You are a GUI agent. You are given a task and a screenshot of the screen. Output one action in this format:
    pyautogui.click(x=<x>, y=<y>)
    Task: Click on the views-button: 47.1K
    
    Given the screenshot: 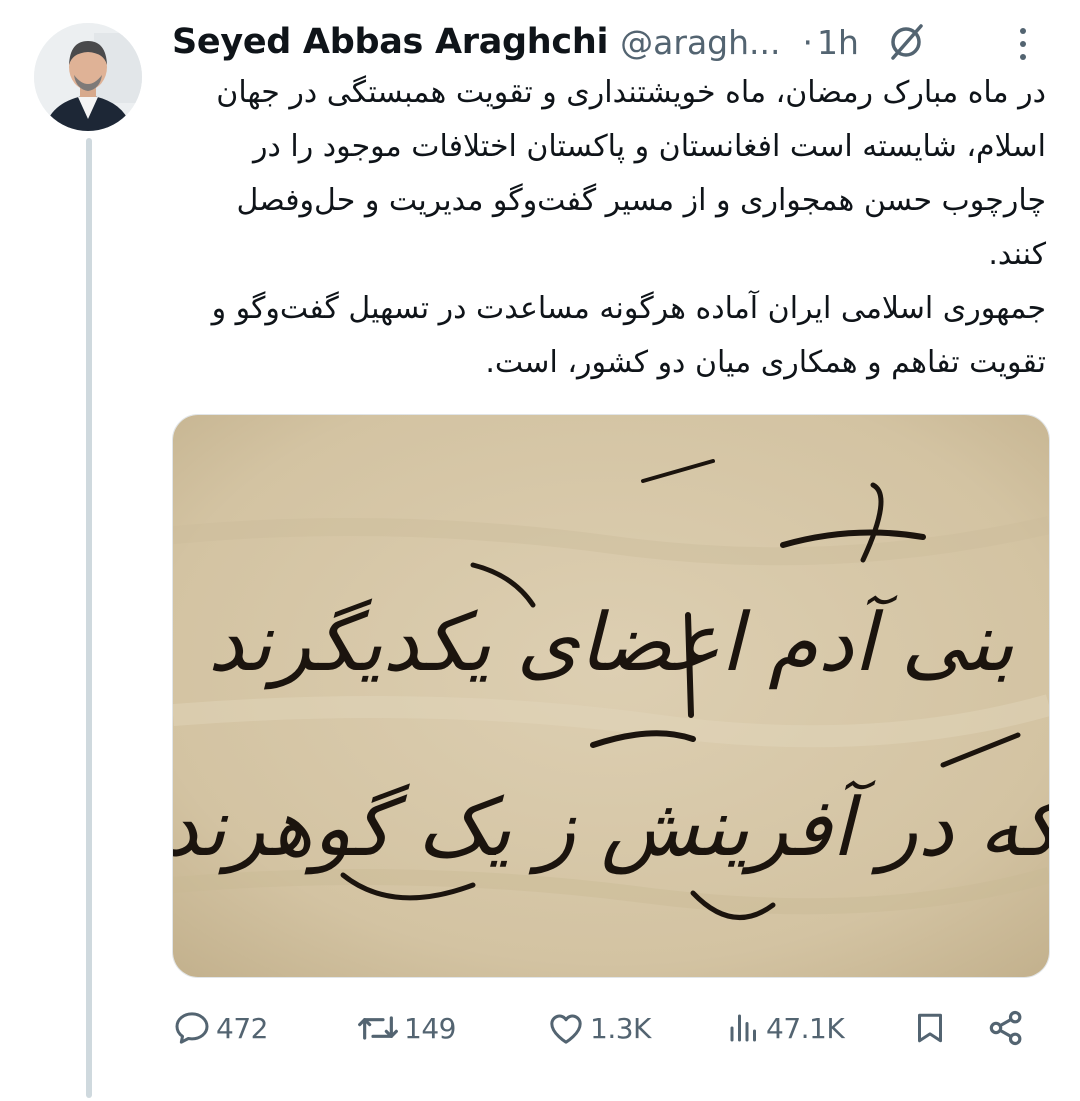 What is the action you would take?
    pyautogui.click(x=785, y=1028)
    